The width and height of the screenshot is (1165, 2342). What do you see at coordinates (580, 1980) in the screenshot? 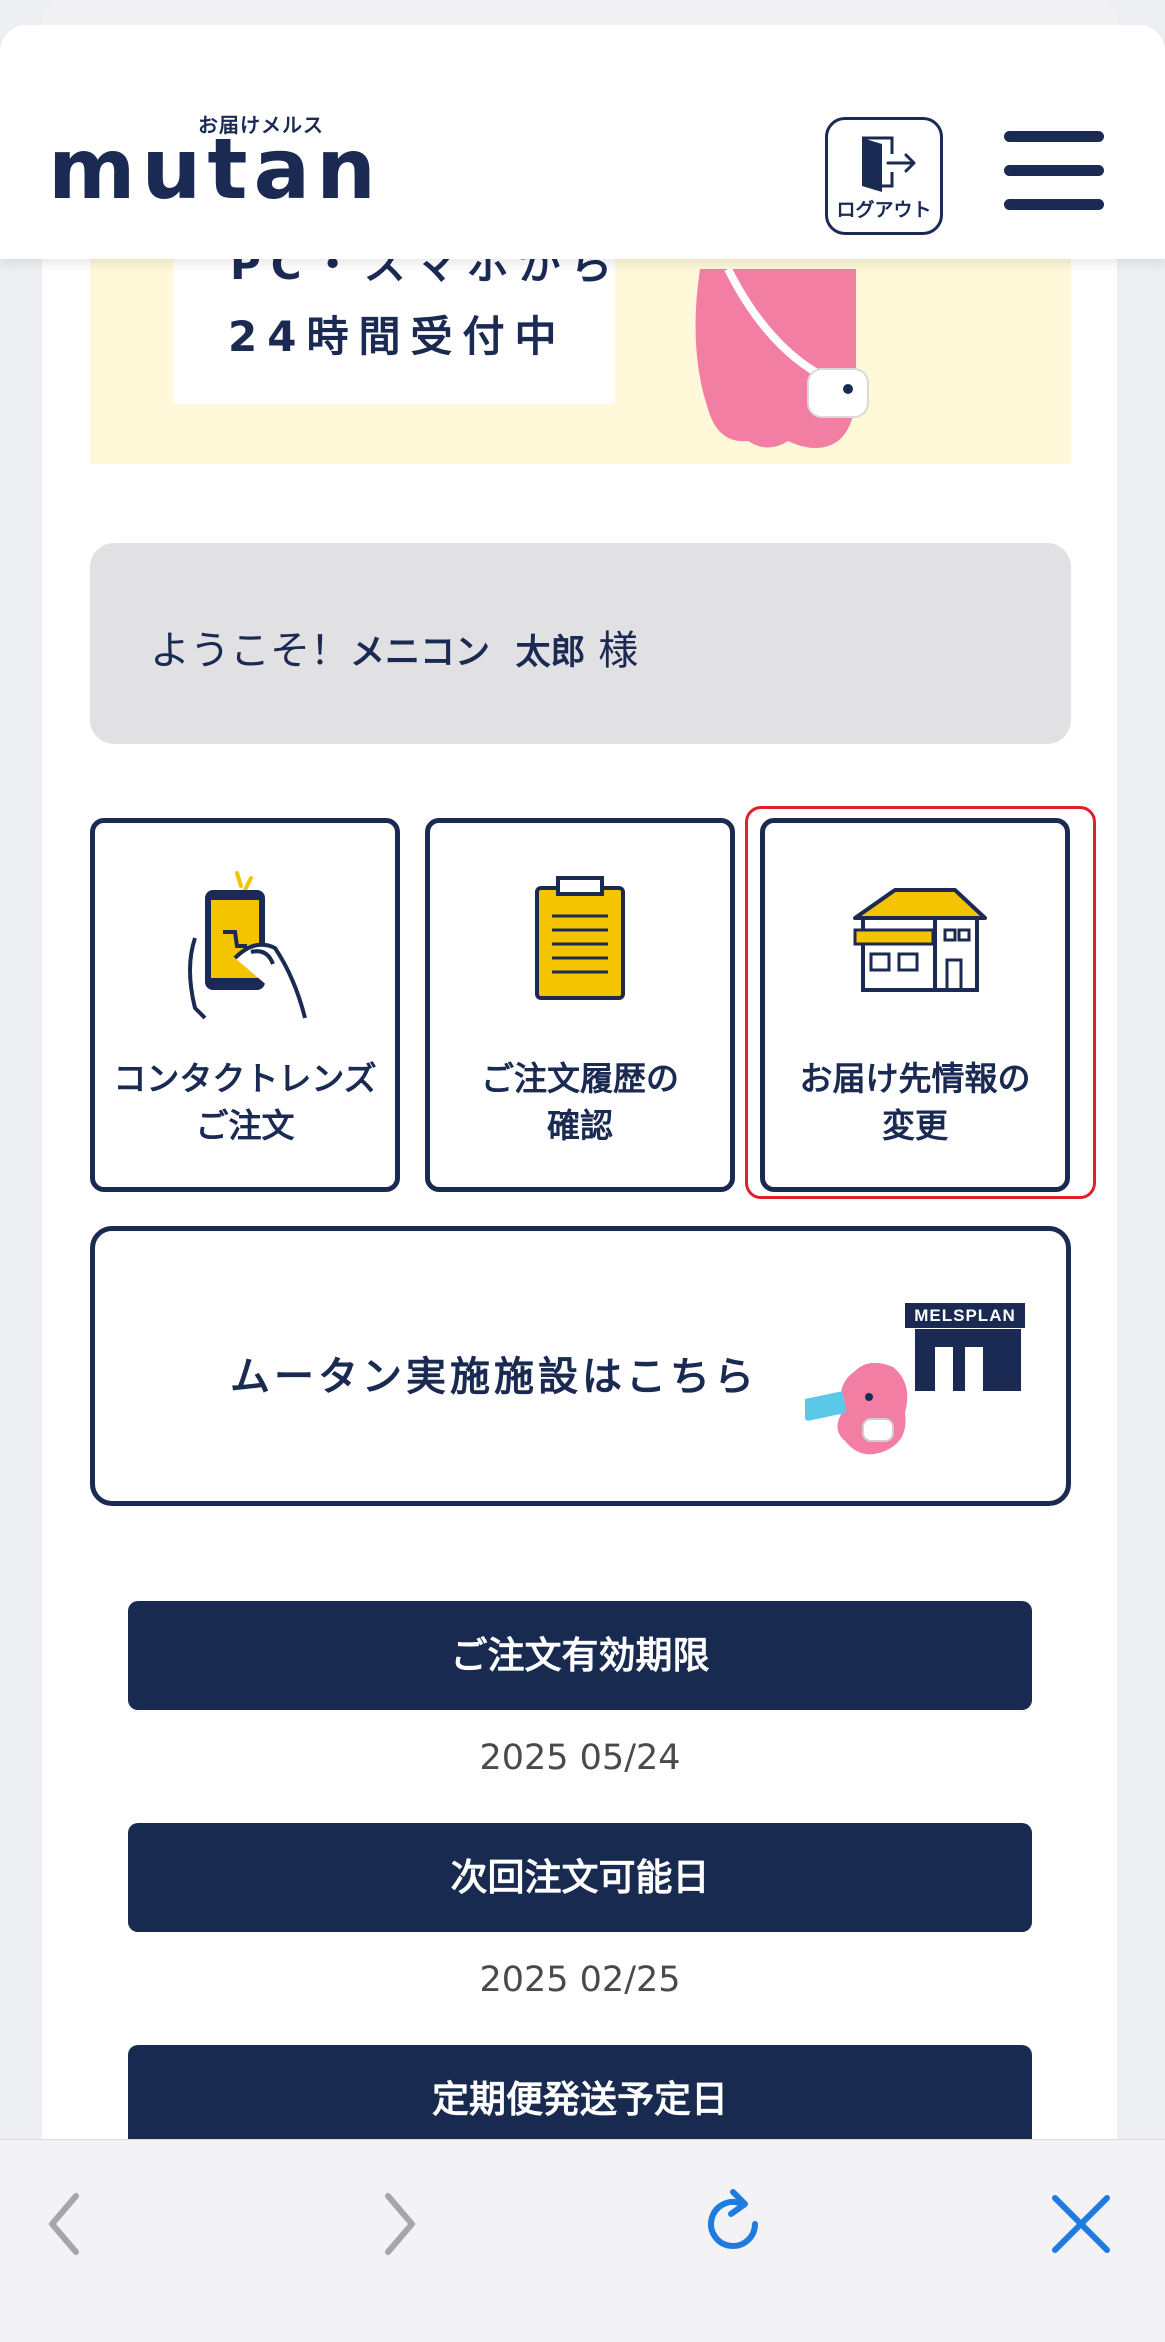
I see `next-order-date-value: 2025 02/25` at bounding box center [580, 1980].